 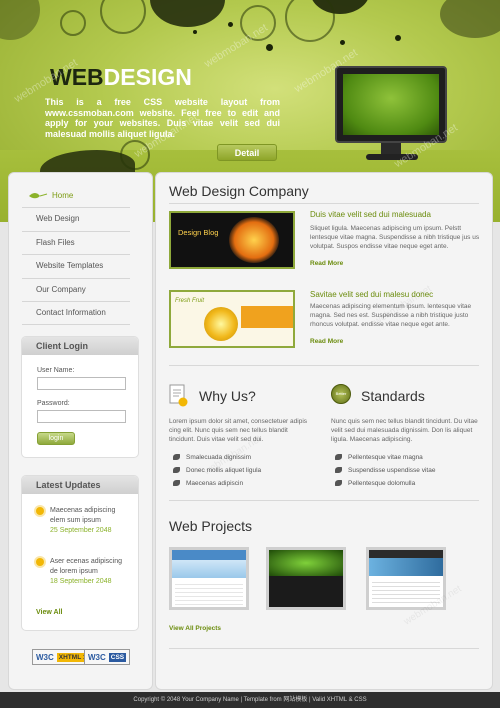 What do you see at coordinates (221, 324) in the screenshot?
I see `thumbnail-fruit` at bounding box center [221, 324].